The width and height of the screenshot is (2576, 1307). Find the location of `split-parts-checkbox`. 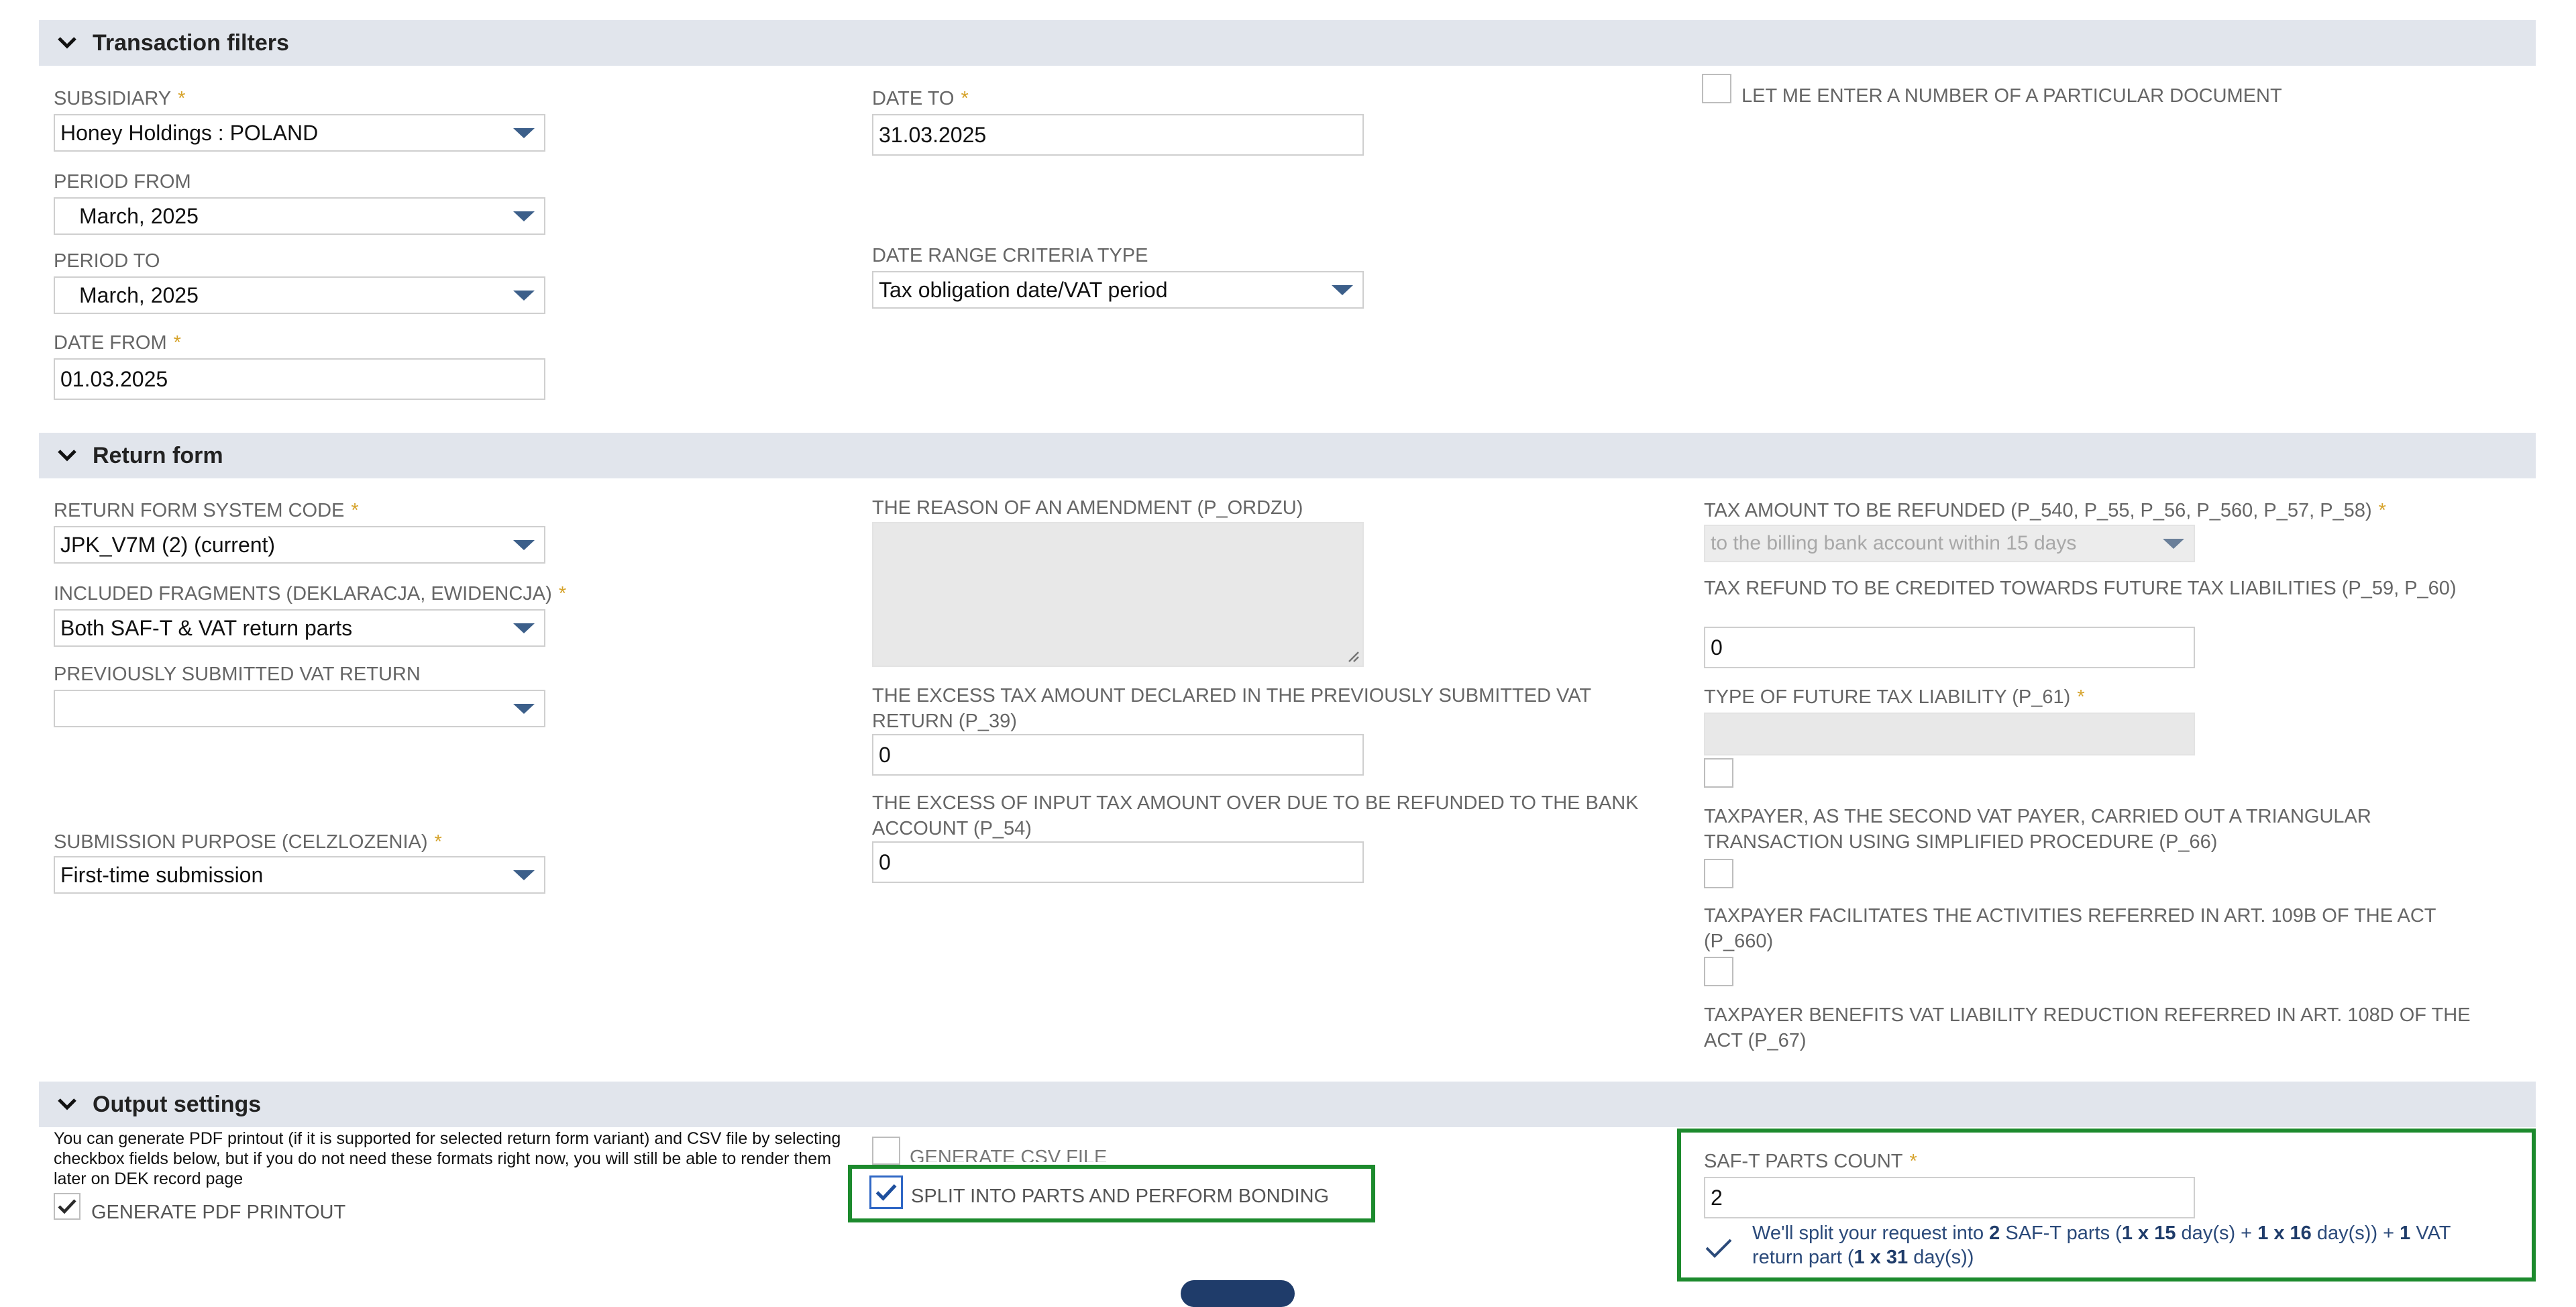

split-parts-checkbox is located at coordinates (886, 1192).